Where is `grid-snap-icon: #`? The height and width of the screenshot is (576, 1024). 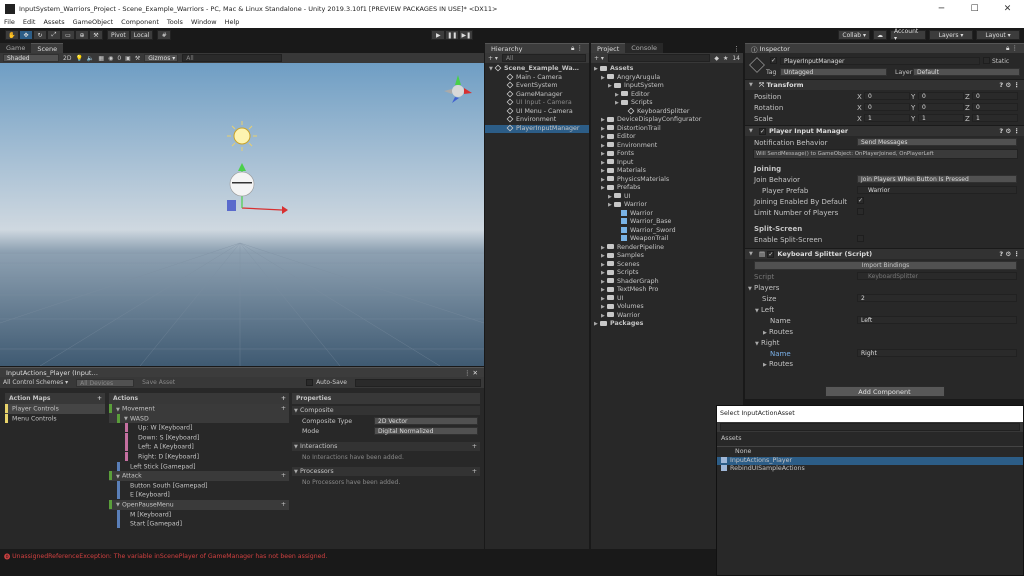
grid-snap-icon: # is located at coordinates (164, 35).